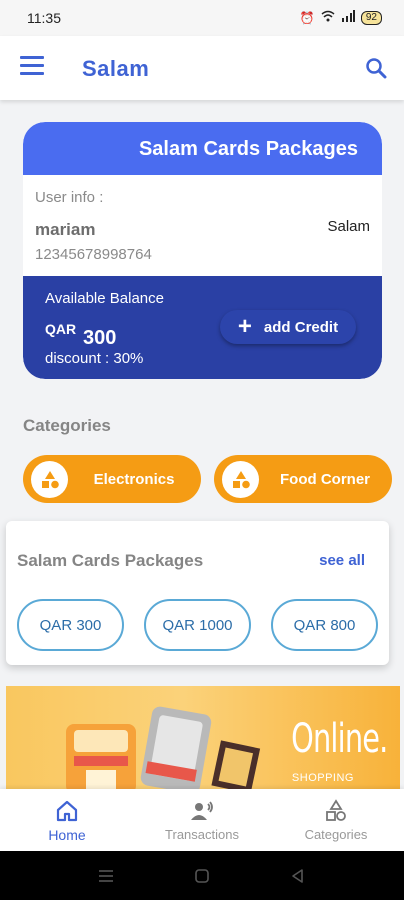 This screenshot has width=404, height=900. What do you see at coordinates (298, 876) in the screenshot?
I see `back-icon` at bounding box center [298, 876].